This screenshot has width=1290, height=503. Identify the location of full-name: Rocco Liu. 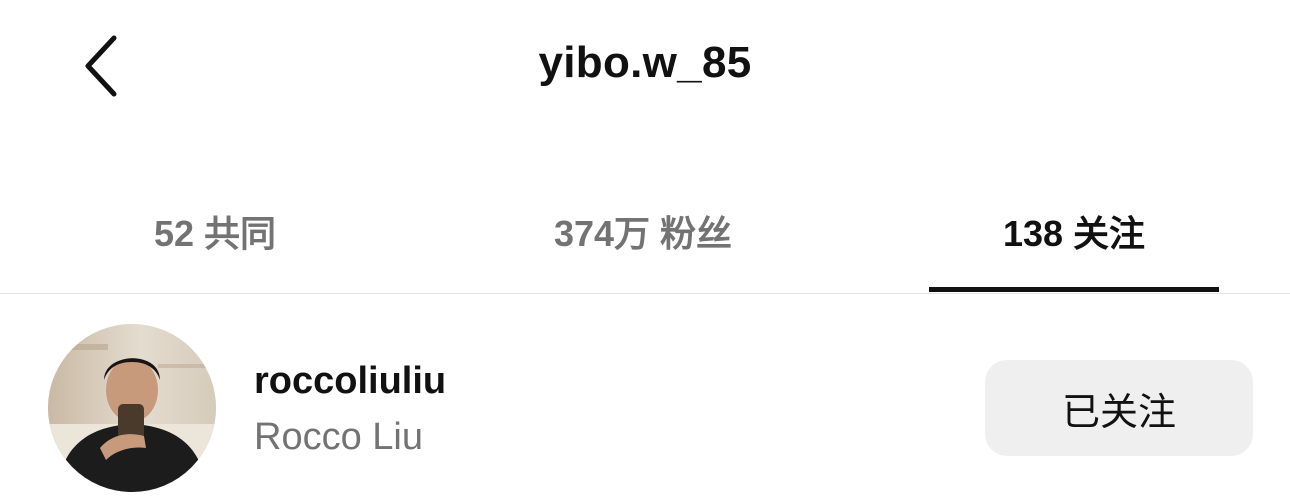
(338, 437).